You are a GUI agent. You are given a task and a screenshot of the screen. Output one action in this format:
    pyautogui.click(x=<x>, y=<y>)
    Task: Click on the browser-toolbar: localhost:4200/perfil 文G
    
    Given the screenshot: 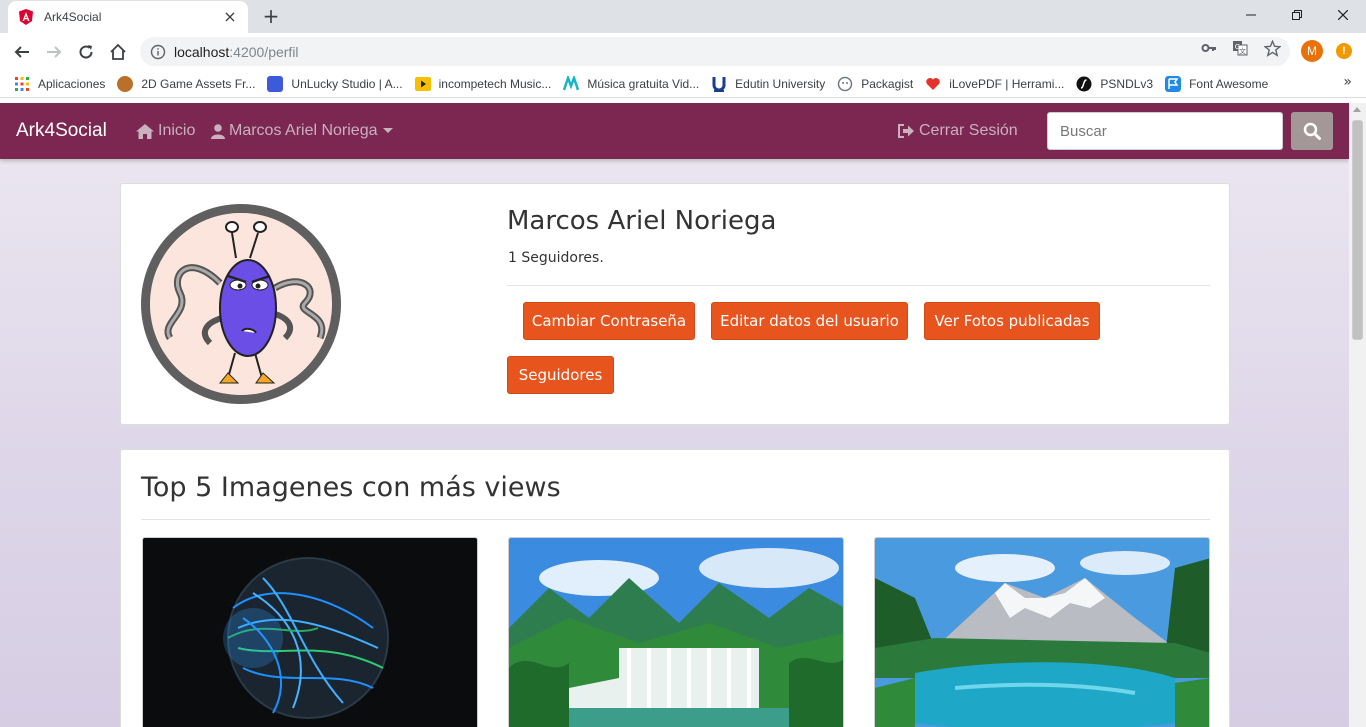 What is the action you would take?
    pyautogui.click(x=683, y=51)
    